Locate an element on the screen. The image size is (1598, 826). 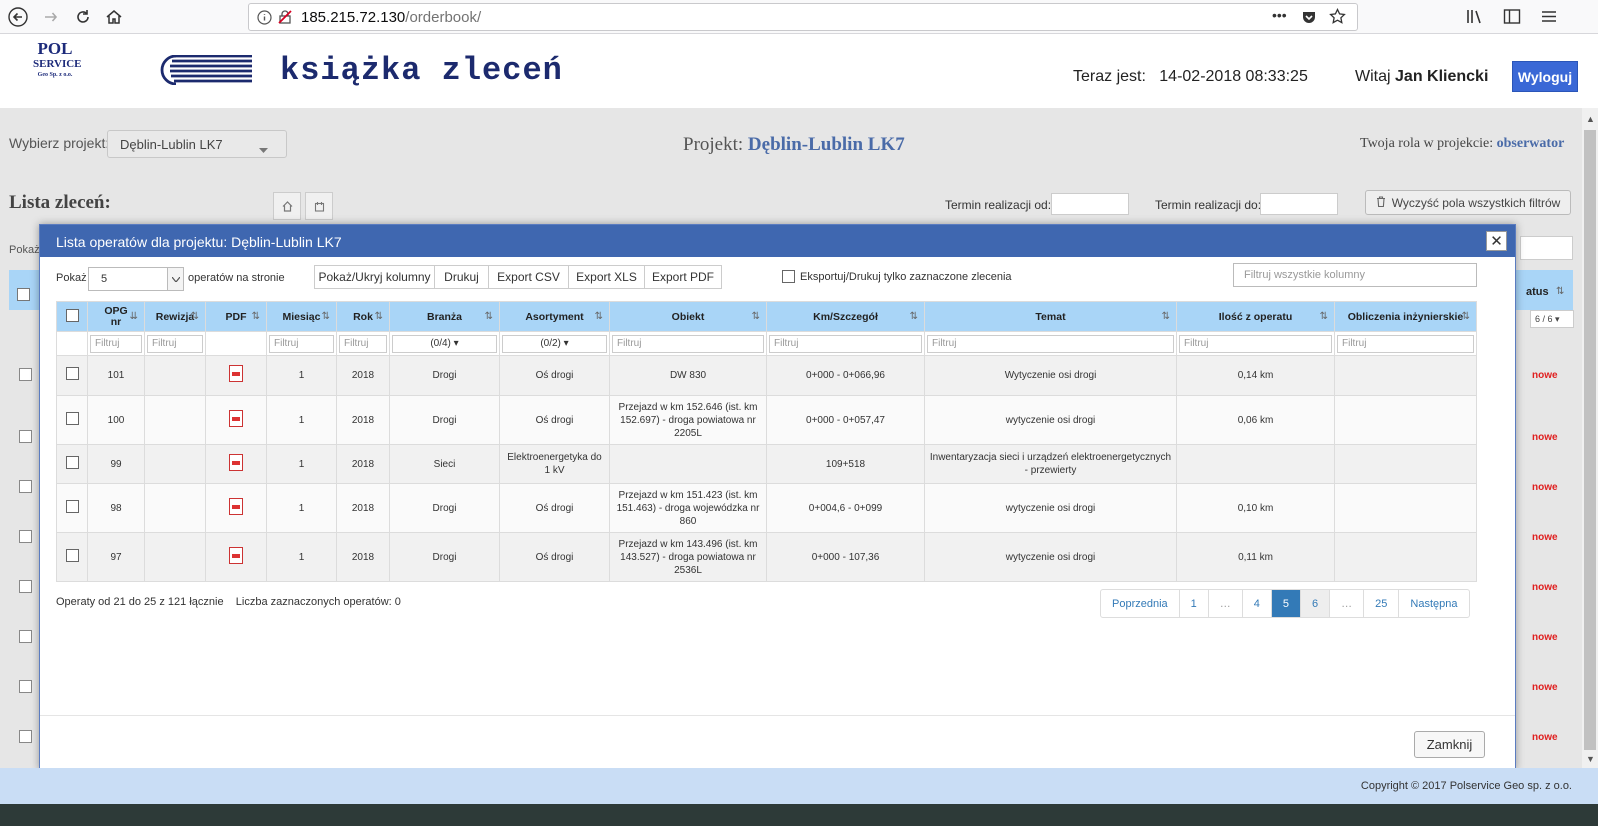
filter-branza-select: (0/4) ▾ is located at coordinates (444, 343).